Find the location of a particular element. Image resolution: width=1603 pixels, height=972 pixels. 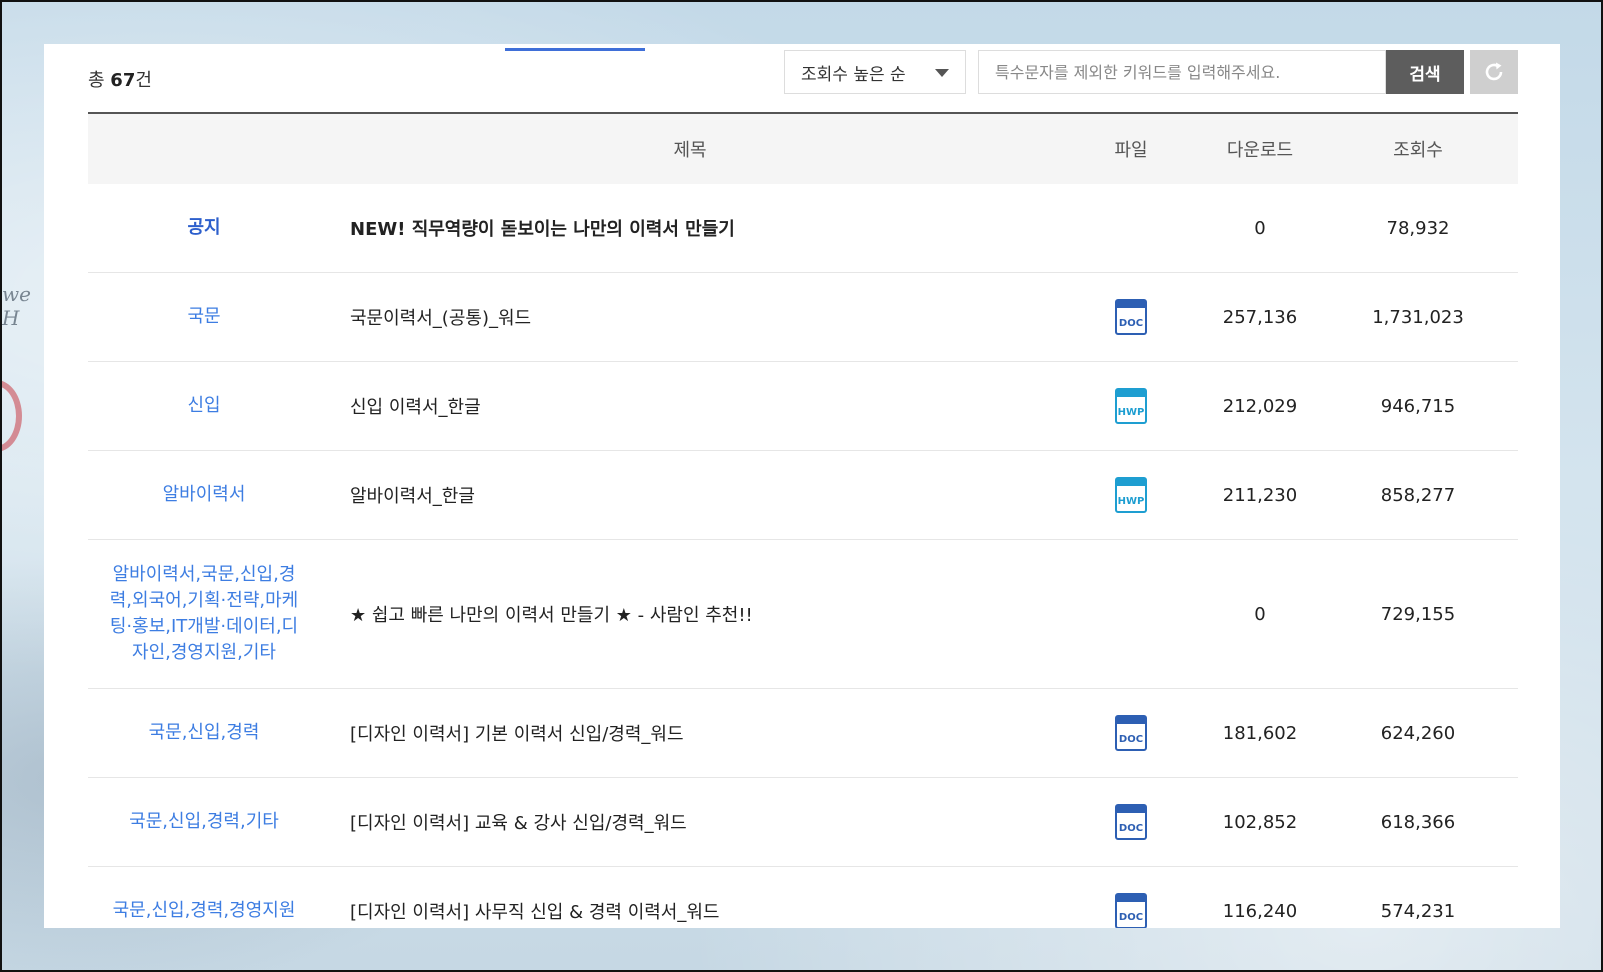

reset-button is located at coordinates (1494, 72).